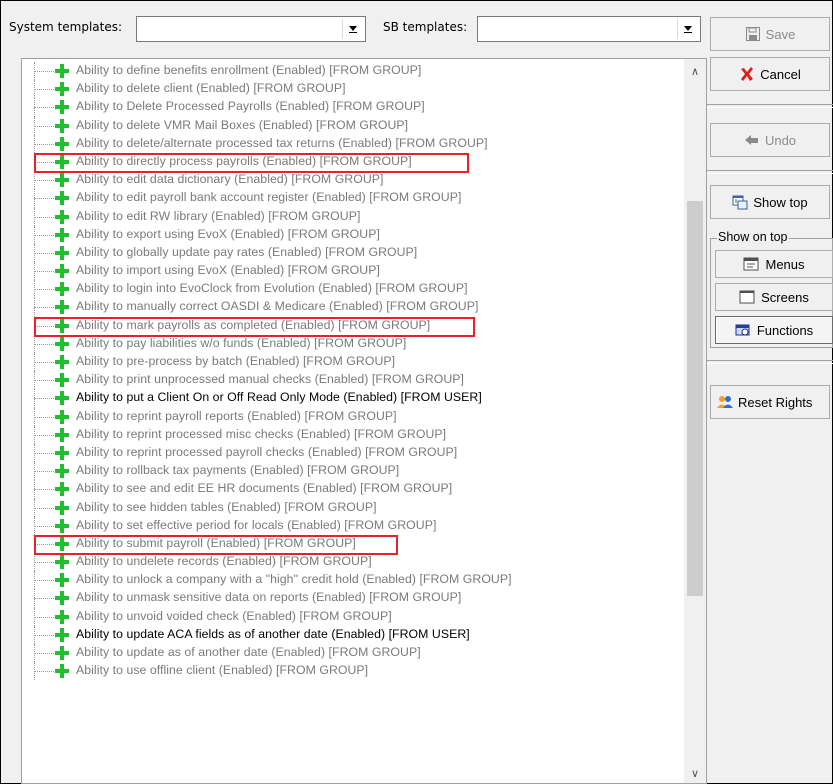 This screenshot has width=833, height=784. I want to click on show-top-button: Show top, so click(770, 202).